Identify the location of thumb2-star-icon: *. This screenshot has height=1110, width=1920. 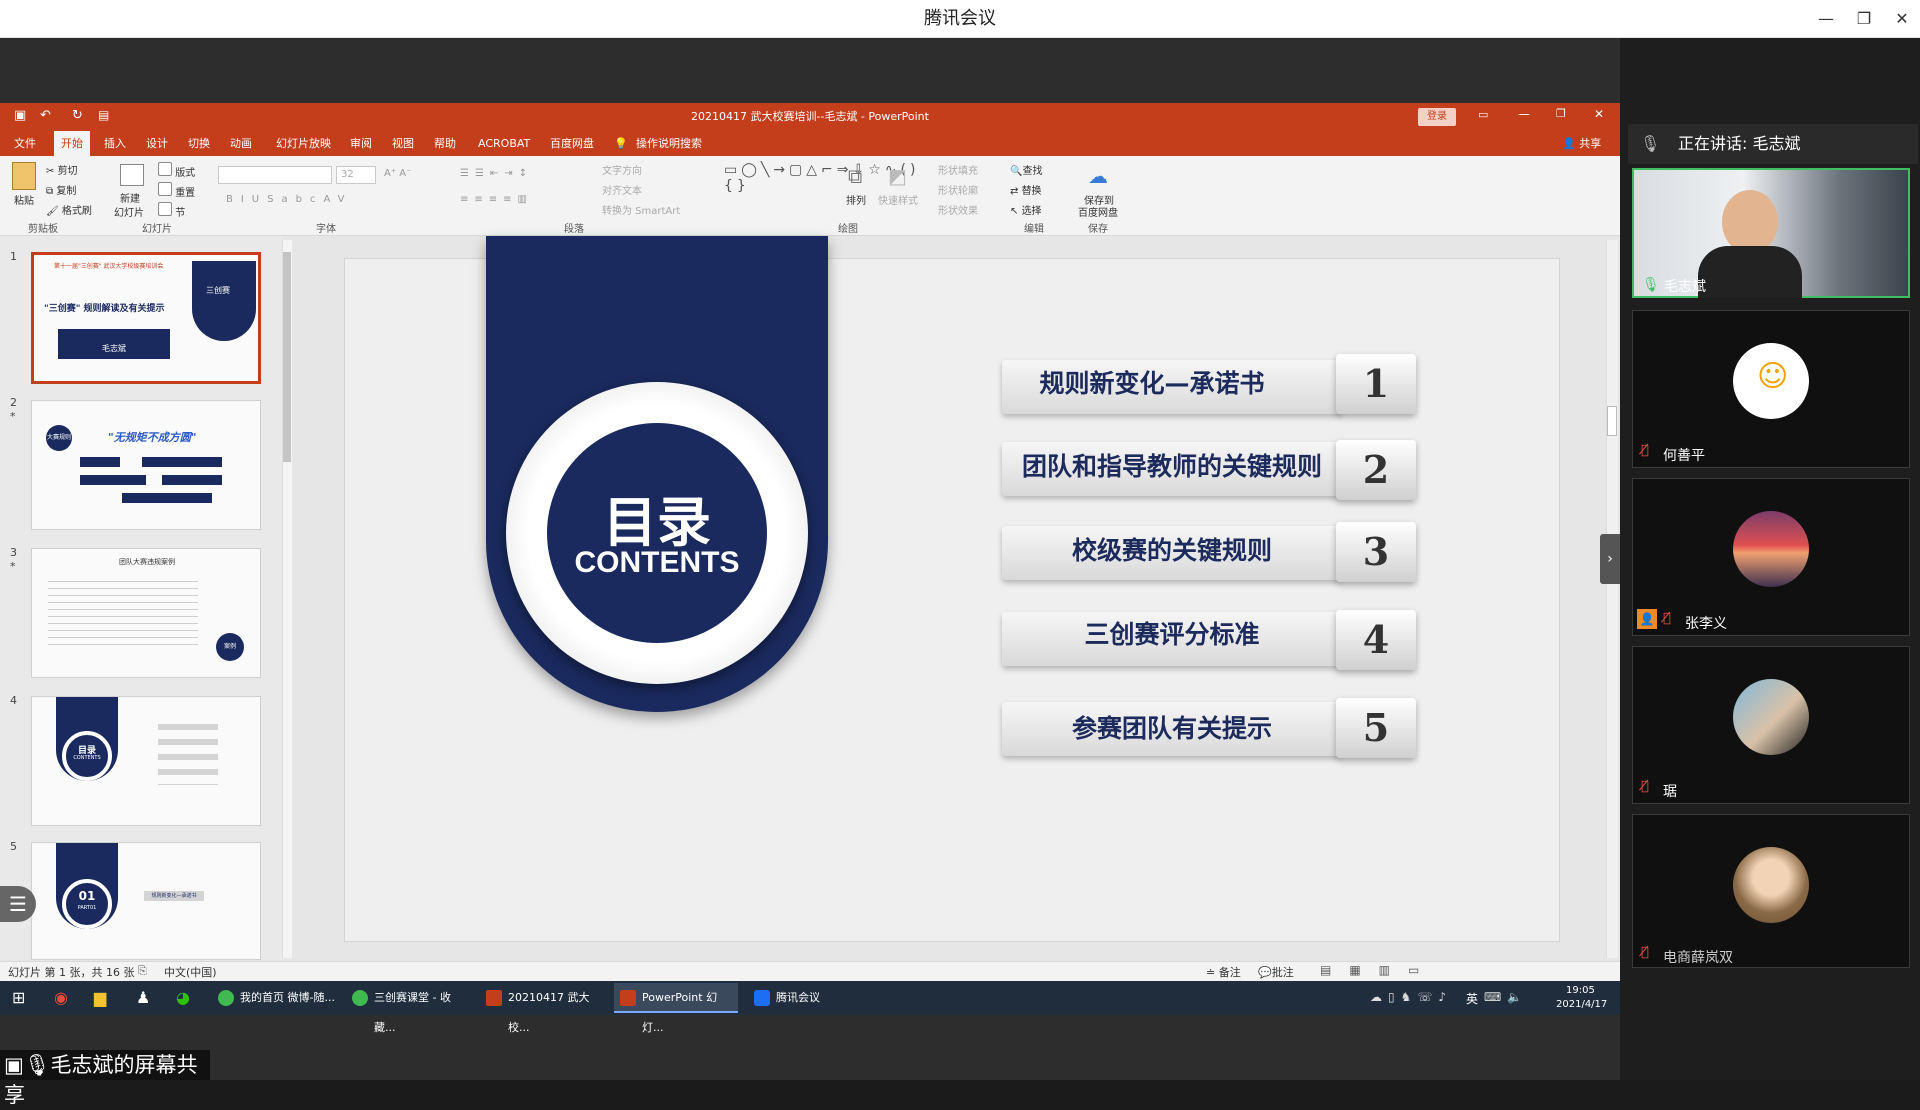
(13, 416).